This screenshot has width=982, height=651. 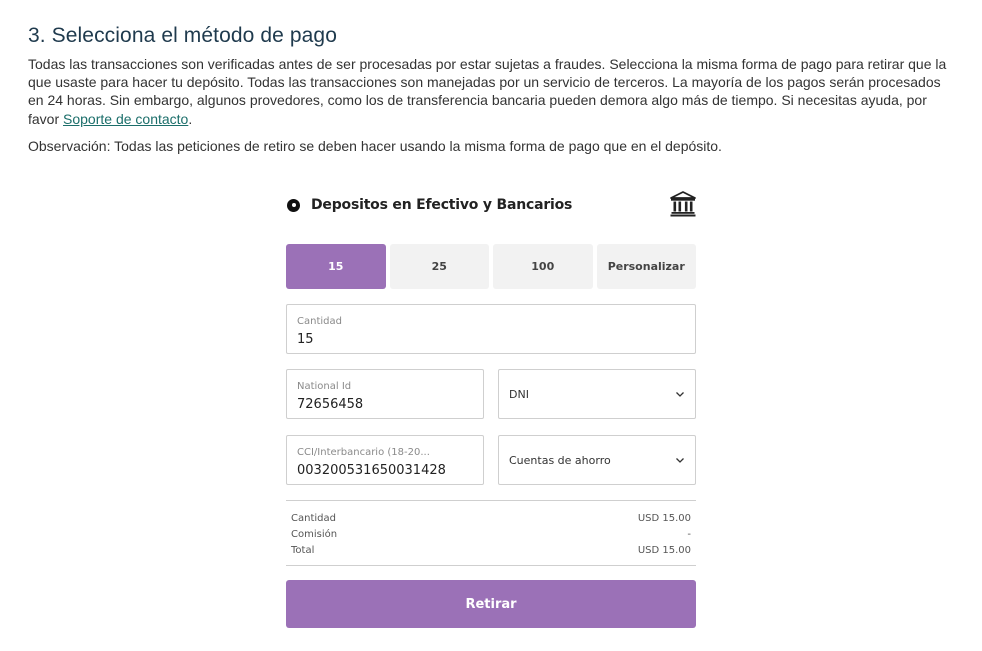 I want to click on withdraw-button: Retirar, so click(x=491, y=604).